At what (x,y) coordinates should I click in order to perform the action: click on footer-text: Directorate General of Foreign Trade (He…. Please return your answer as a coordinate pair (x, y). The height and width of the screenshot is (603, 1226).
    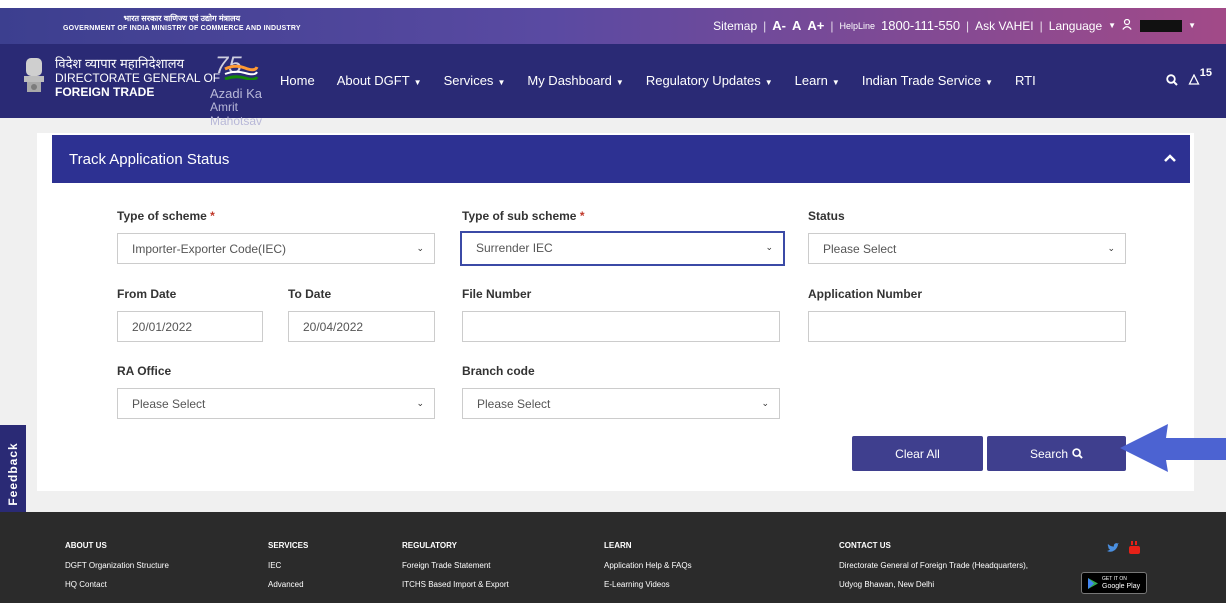
    Looking at the image, I should click on (933, 565).